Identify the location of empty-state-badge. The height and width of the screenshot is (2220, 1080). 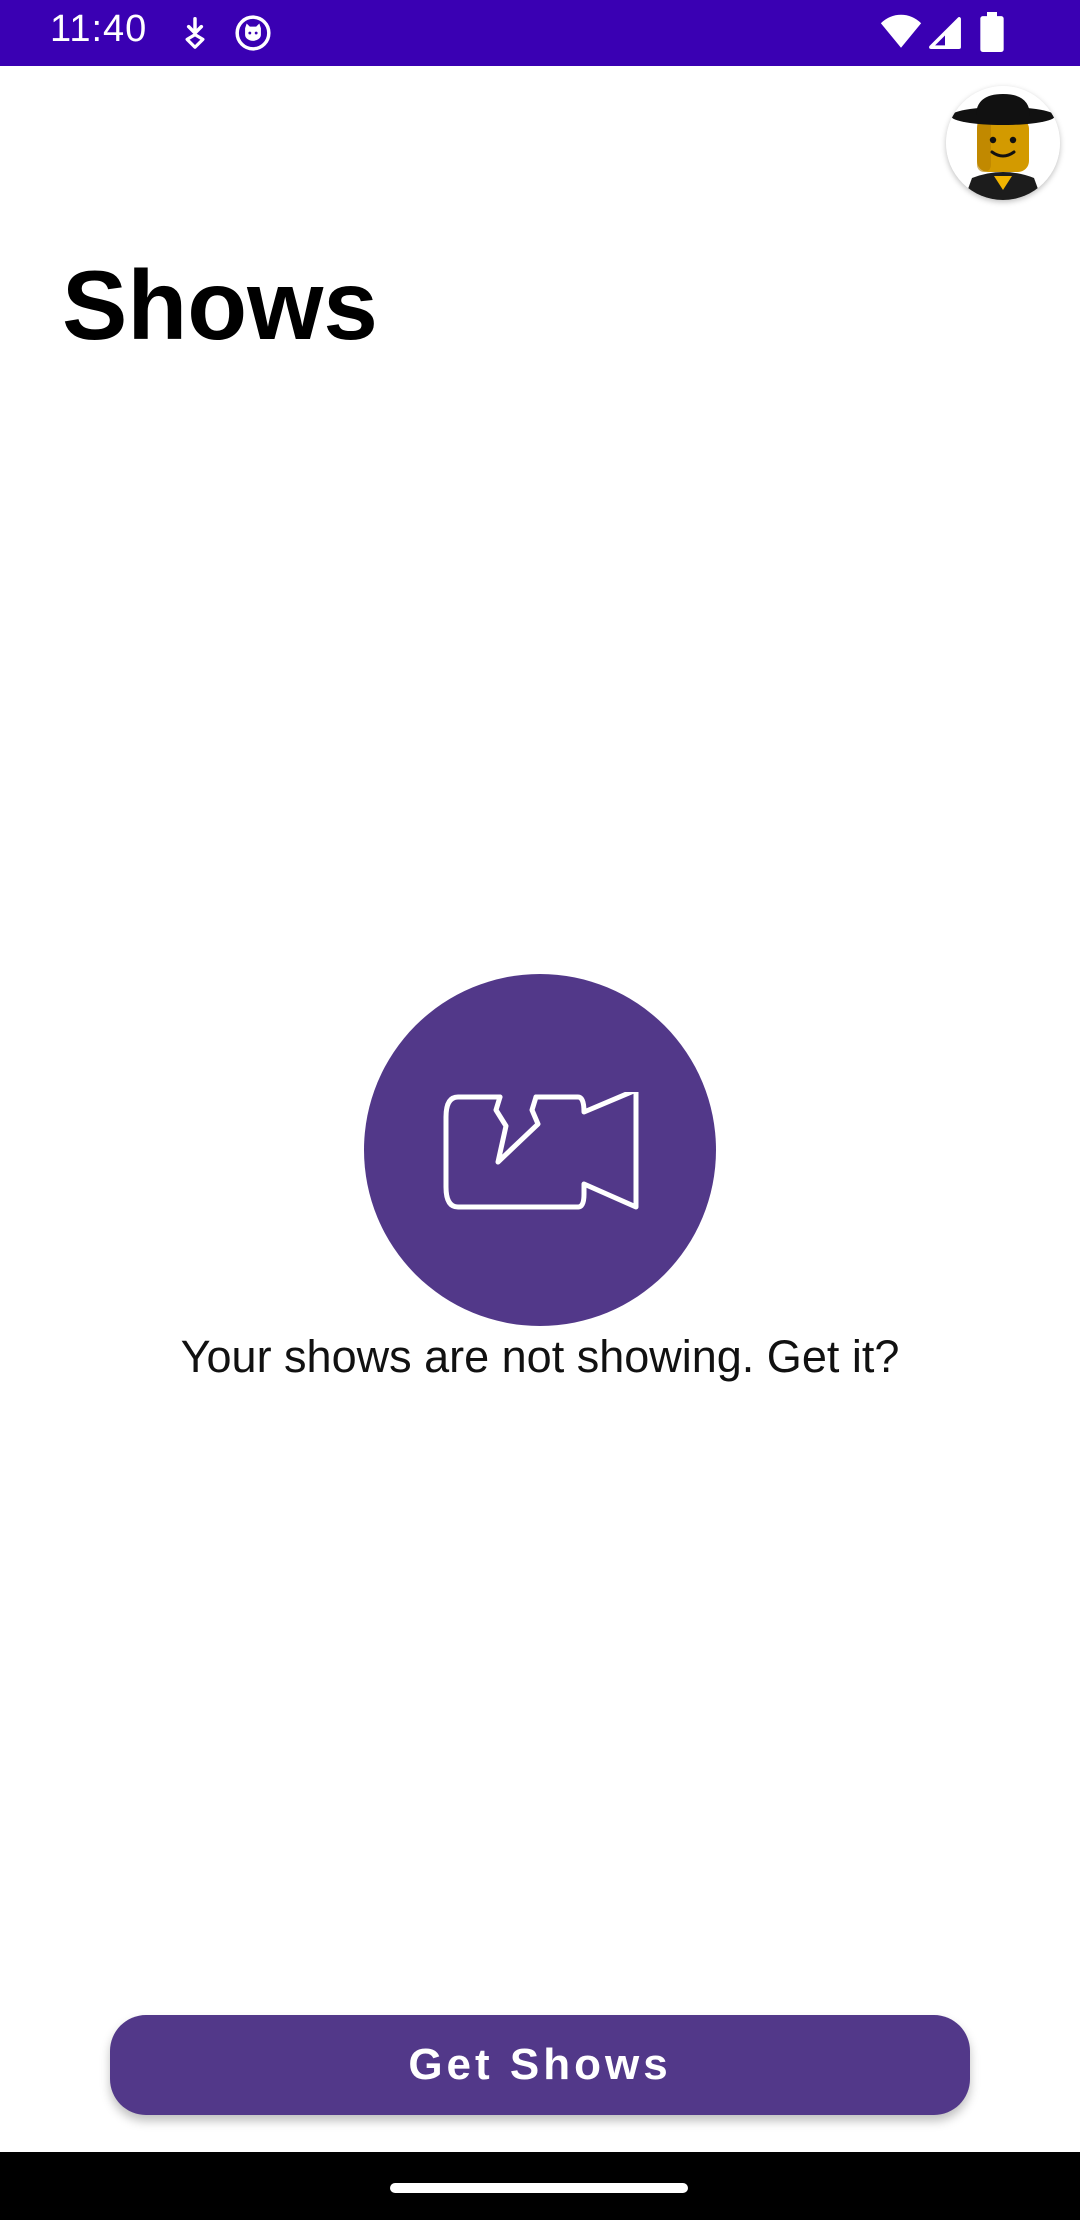
(540, 1150).